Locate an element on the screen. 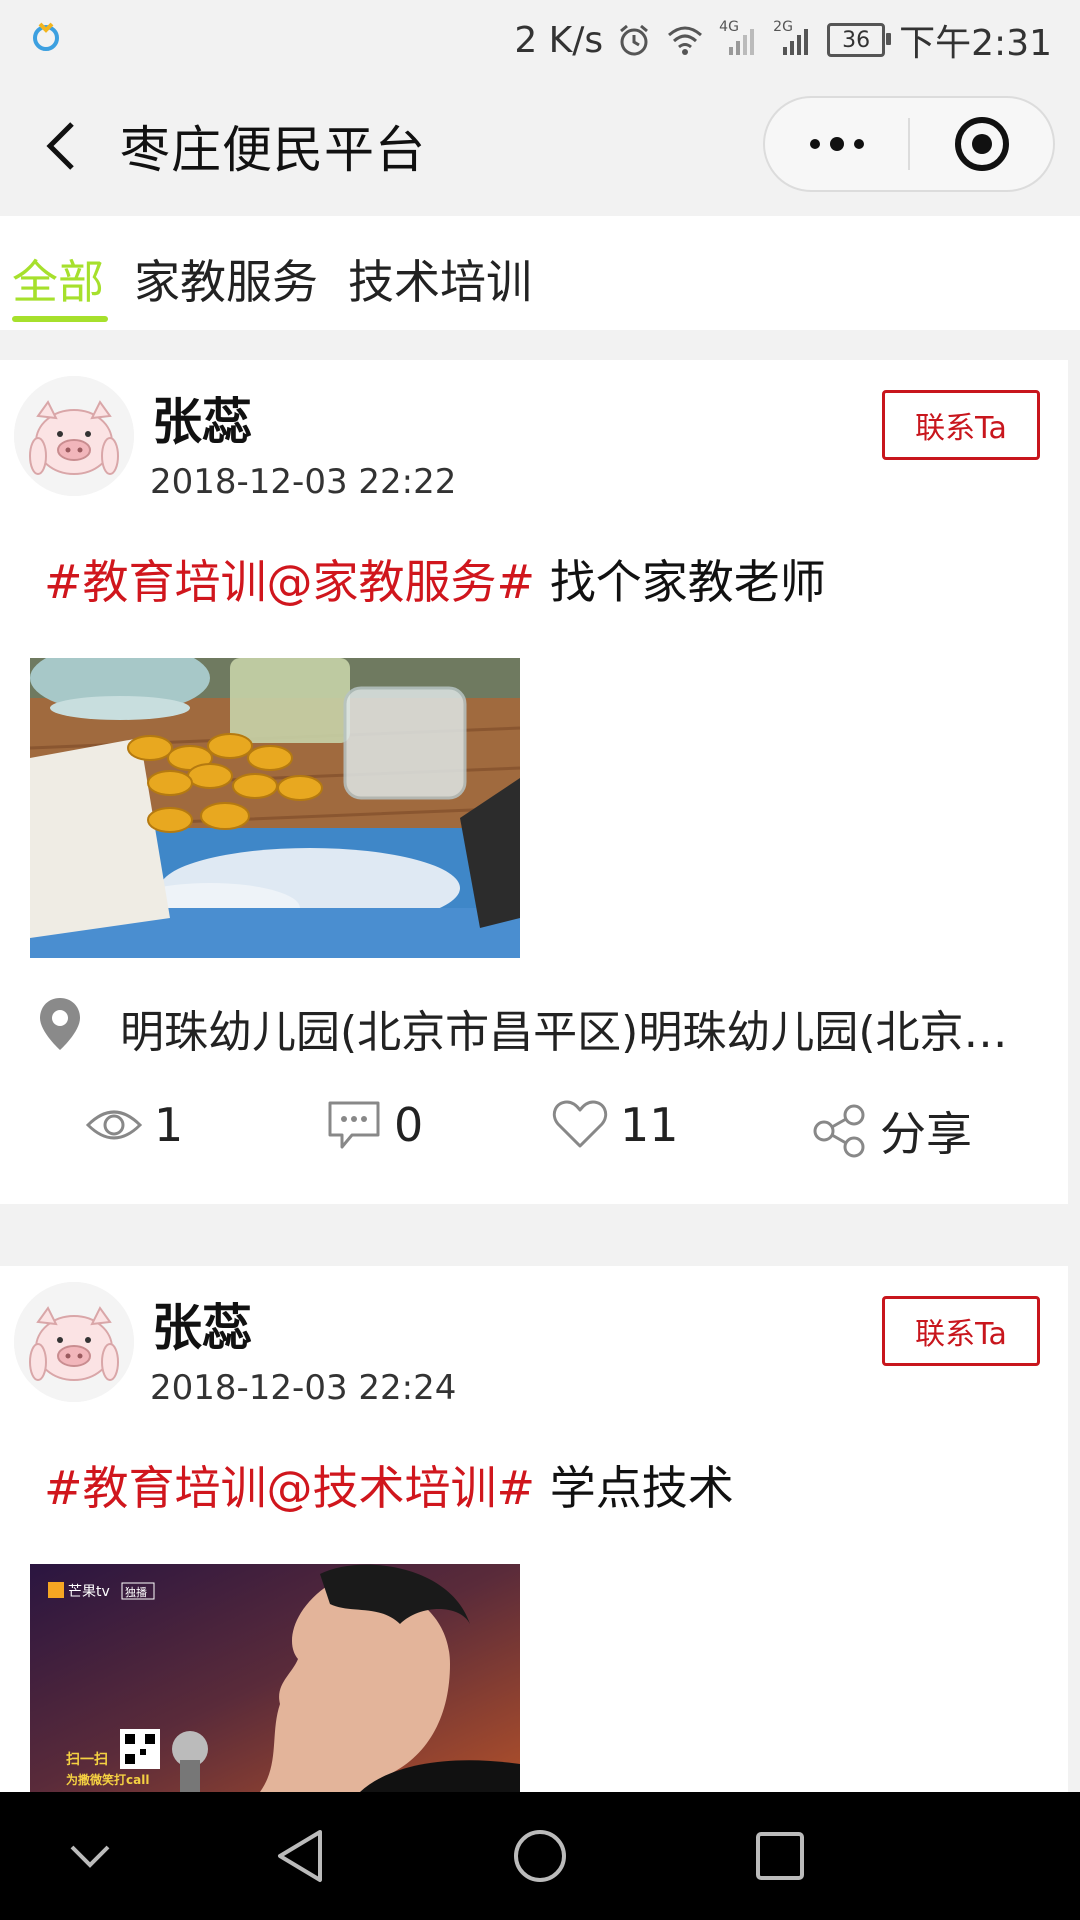 This screenshot has height=1920, width=1080. status-bar: 2 K/s 4G 2G 36 下午2:31 is located at coordinates (540, 36).